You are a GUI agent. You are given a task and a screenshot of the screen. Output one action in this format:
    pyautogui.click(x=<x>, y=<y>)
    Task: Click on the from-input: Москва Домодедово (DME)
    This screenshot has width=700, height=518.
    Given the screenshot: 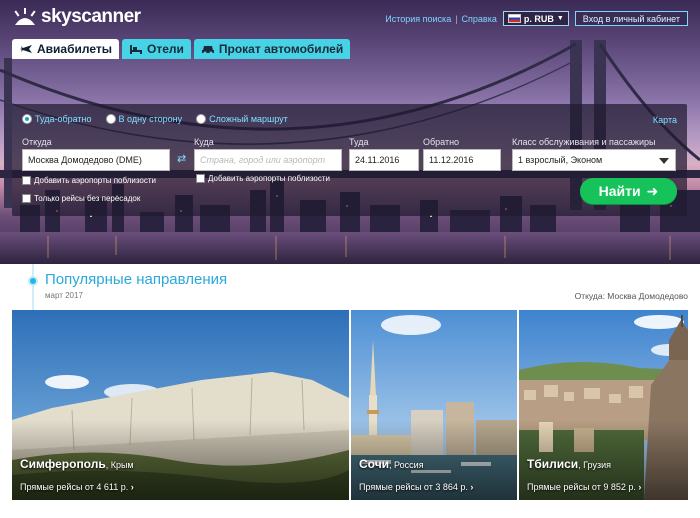 What is the action you would take?
    pyautogui.click(x=96, y=160)
    